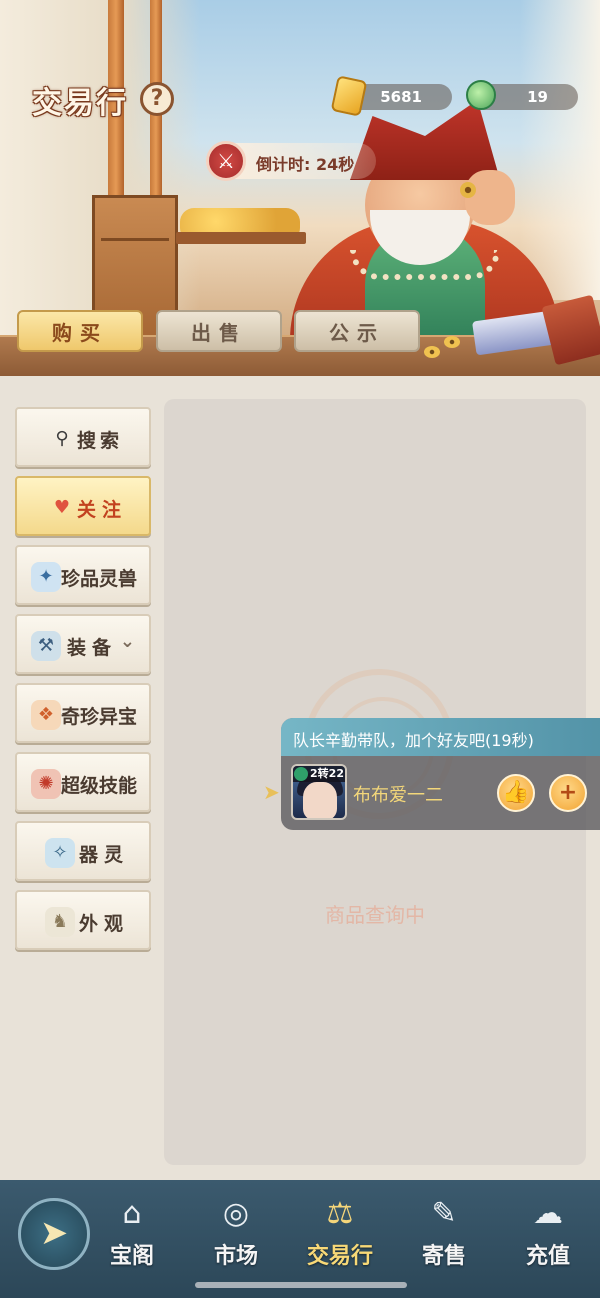 The image size is (600, 1298). What do you see at coordinates (60, 853) in the screenshot?
I see `artifact-spirit-icon: ✧` at bounding box center [60, 853].